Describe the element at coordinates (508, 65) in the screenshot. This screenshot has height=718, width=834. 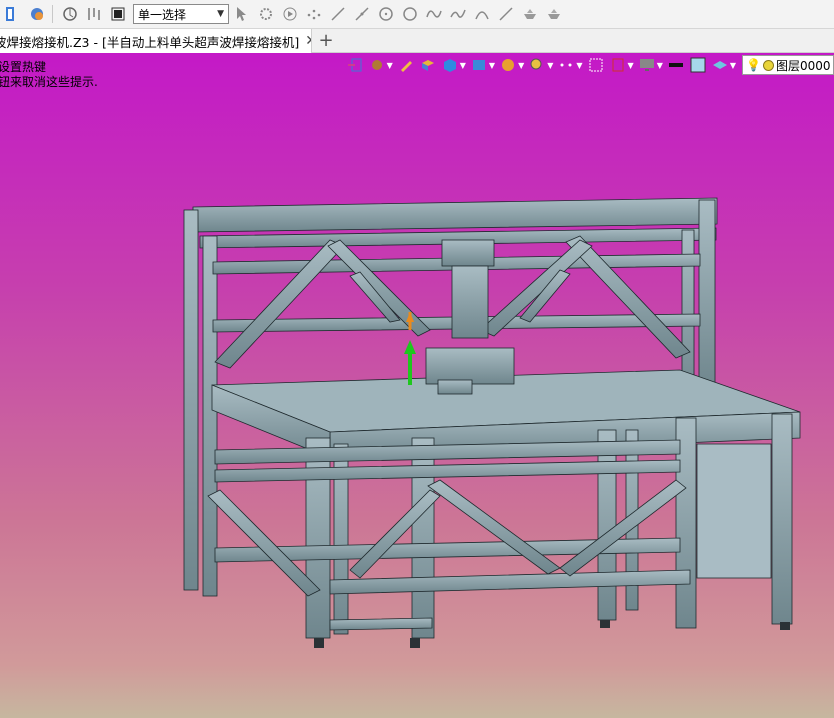
I see `render-icon` at that location.